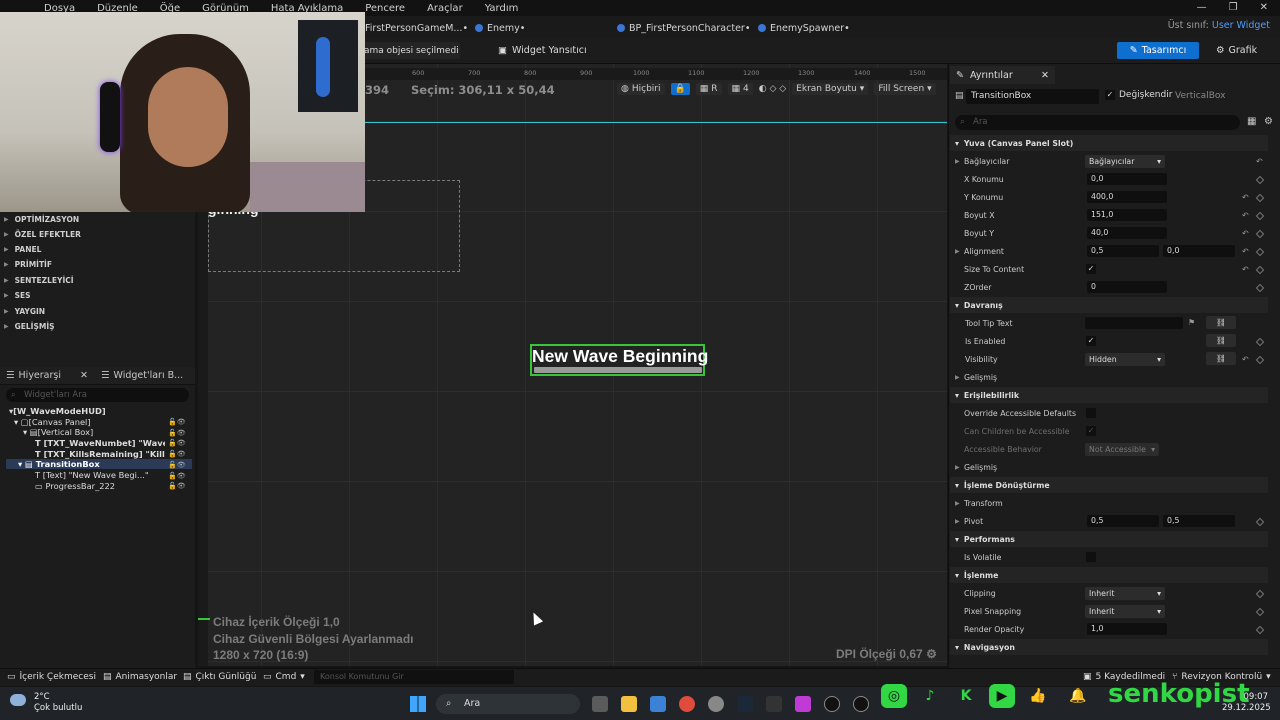  I want to click on tab-bp-first-person-character: BP_FirstPersonCharacter•, so click(683, 28).